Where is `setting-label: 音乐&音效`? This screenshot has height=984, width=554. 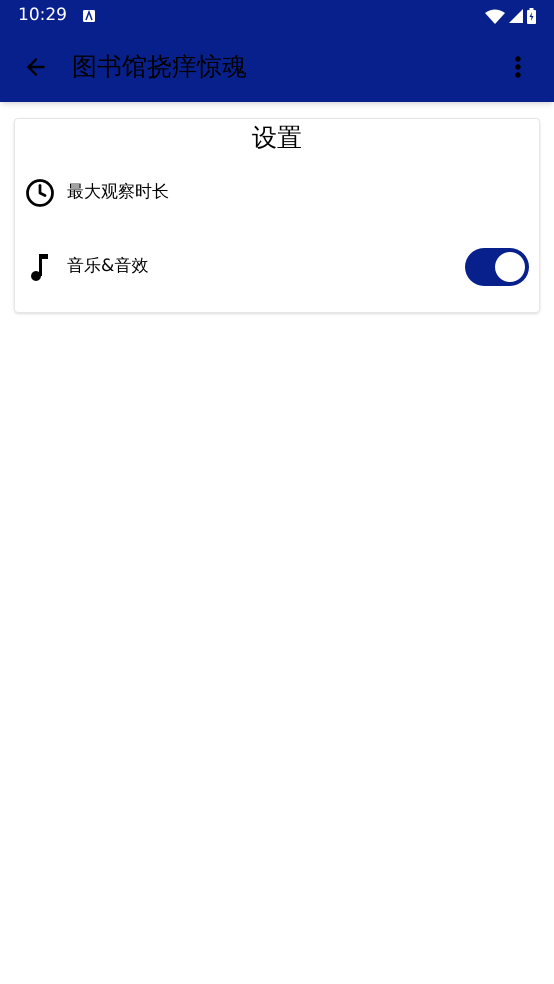 setting-label: 音乐&音效 is located at coordinates (108, 266).